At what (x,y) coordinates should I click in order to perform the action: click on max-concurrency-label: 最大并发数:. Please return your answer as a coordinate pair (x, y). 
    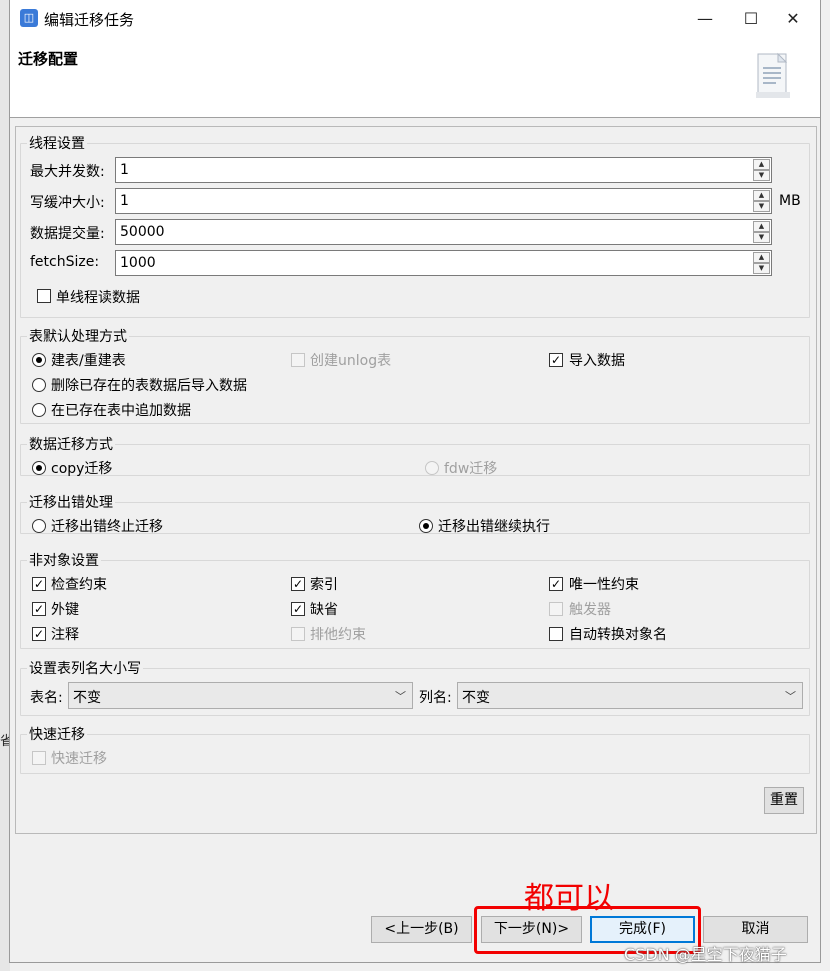
    Looking at the image, I should click on (67, 172).